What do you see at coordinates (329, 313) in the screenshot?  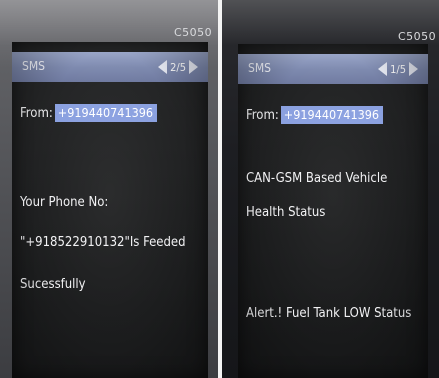 I see `message-line-3: Alert.! Fuel Tank LOW Status` at bounding box center [329, 313].